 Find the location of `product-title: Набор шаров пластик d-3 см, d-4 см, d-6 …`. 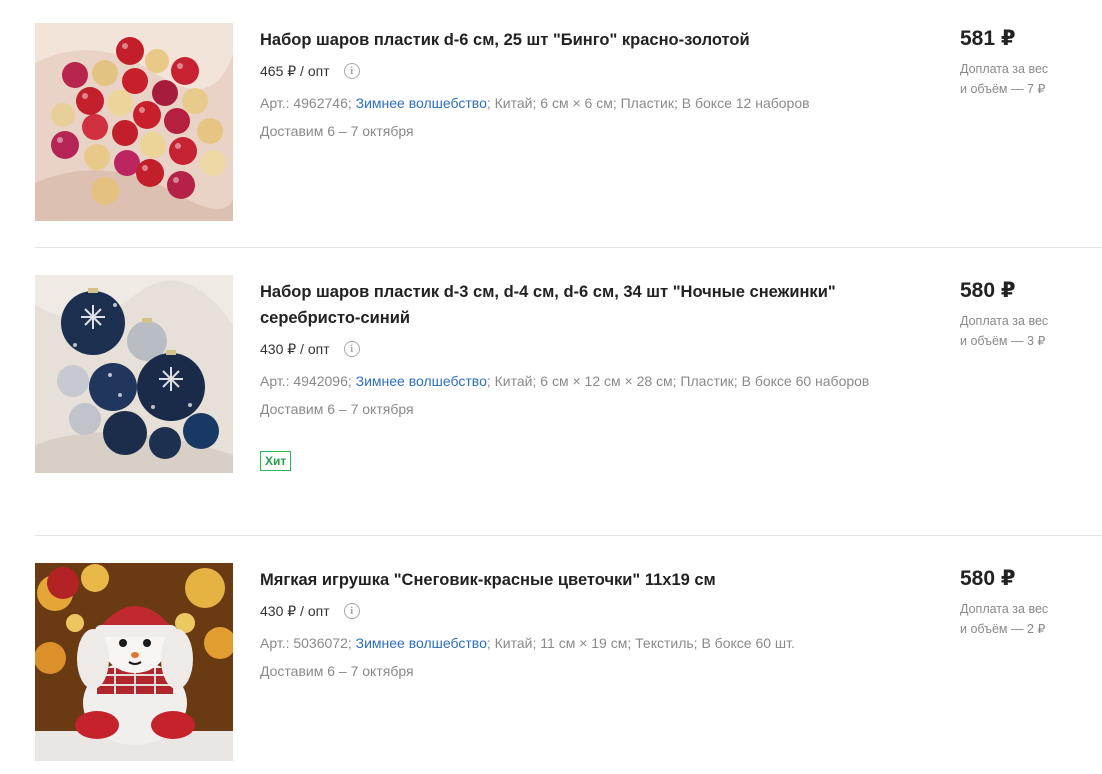

product-title: Набор шаров пластик d-3 см, d-4 см, d-6 … is located at coordinates (590, 305).